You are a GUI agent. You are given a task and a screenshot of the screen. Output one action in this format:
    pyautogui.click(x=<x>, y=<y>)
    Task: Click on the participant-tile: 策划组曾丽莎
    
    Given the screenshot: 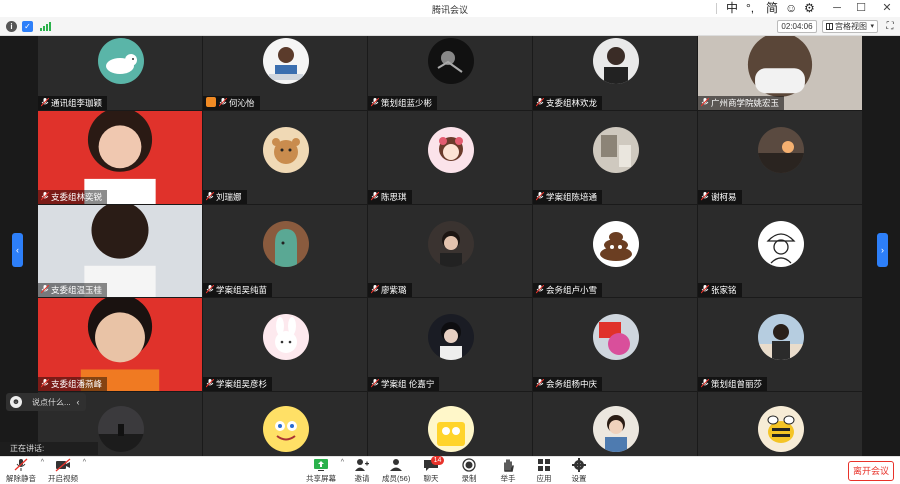 What is the action you would take?
    pyautogui.click(x=780, y=344)
    